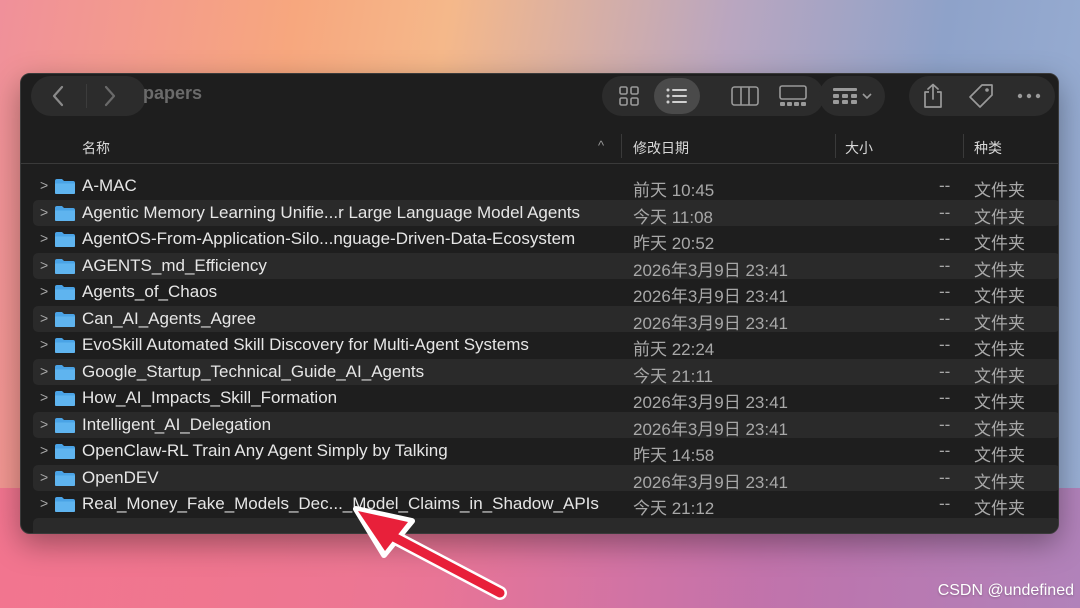 The image size is (1080, 608). What do you see at coordinates (545, 478) in the screenshot?
I see `table-row: > OpenDEV 2026年3月9日 23:41 -- 文件夹` at bounding box center [545, 478].